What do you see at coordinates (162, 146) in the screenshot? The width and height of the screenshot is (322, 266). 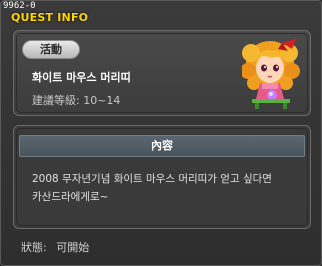 I see `content-section-title: 內容` at bounding box center [162, 146].